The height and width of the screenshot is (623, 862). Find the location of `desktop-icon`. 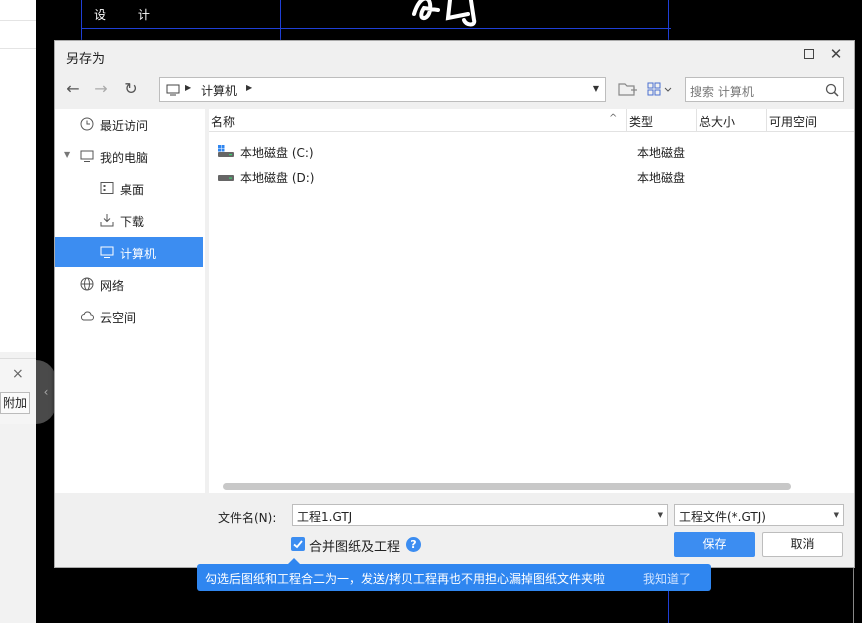

desktop-icon is located at coordinates (107, 188).